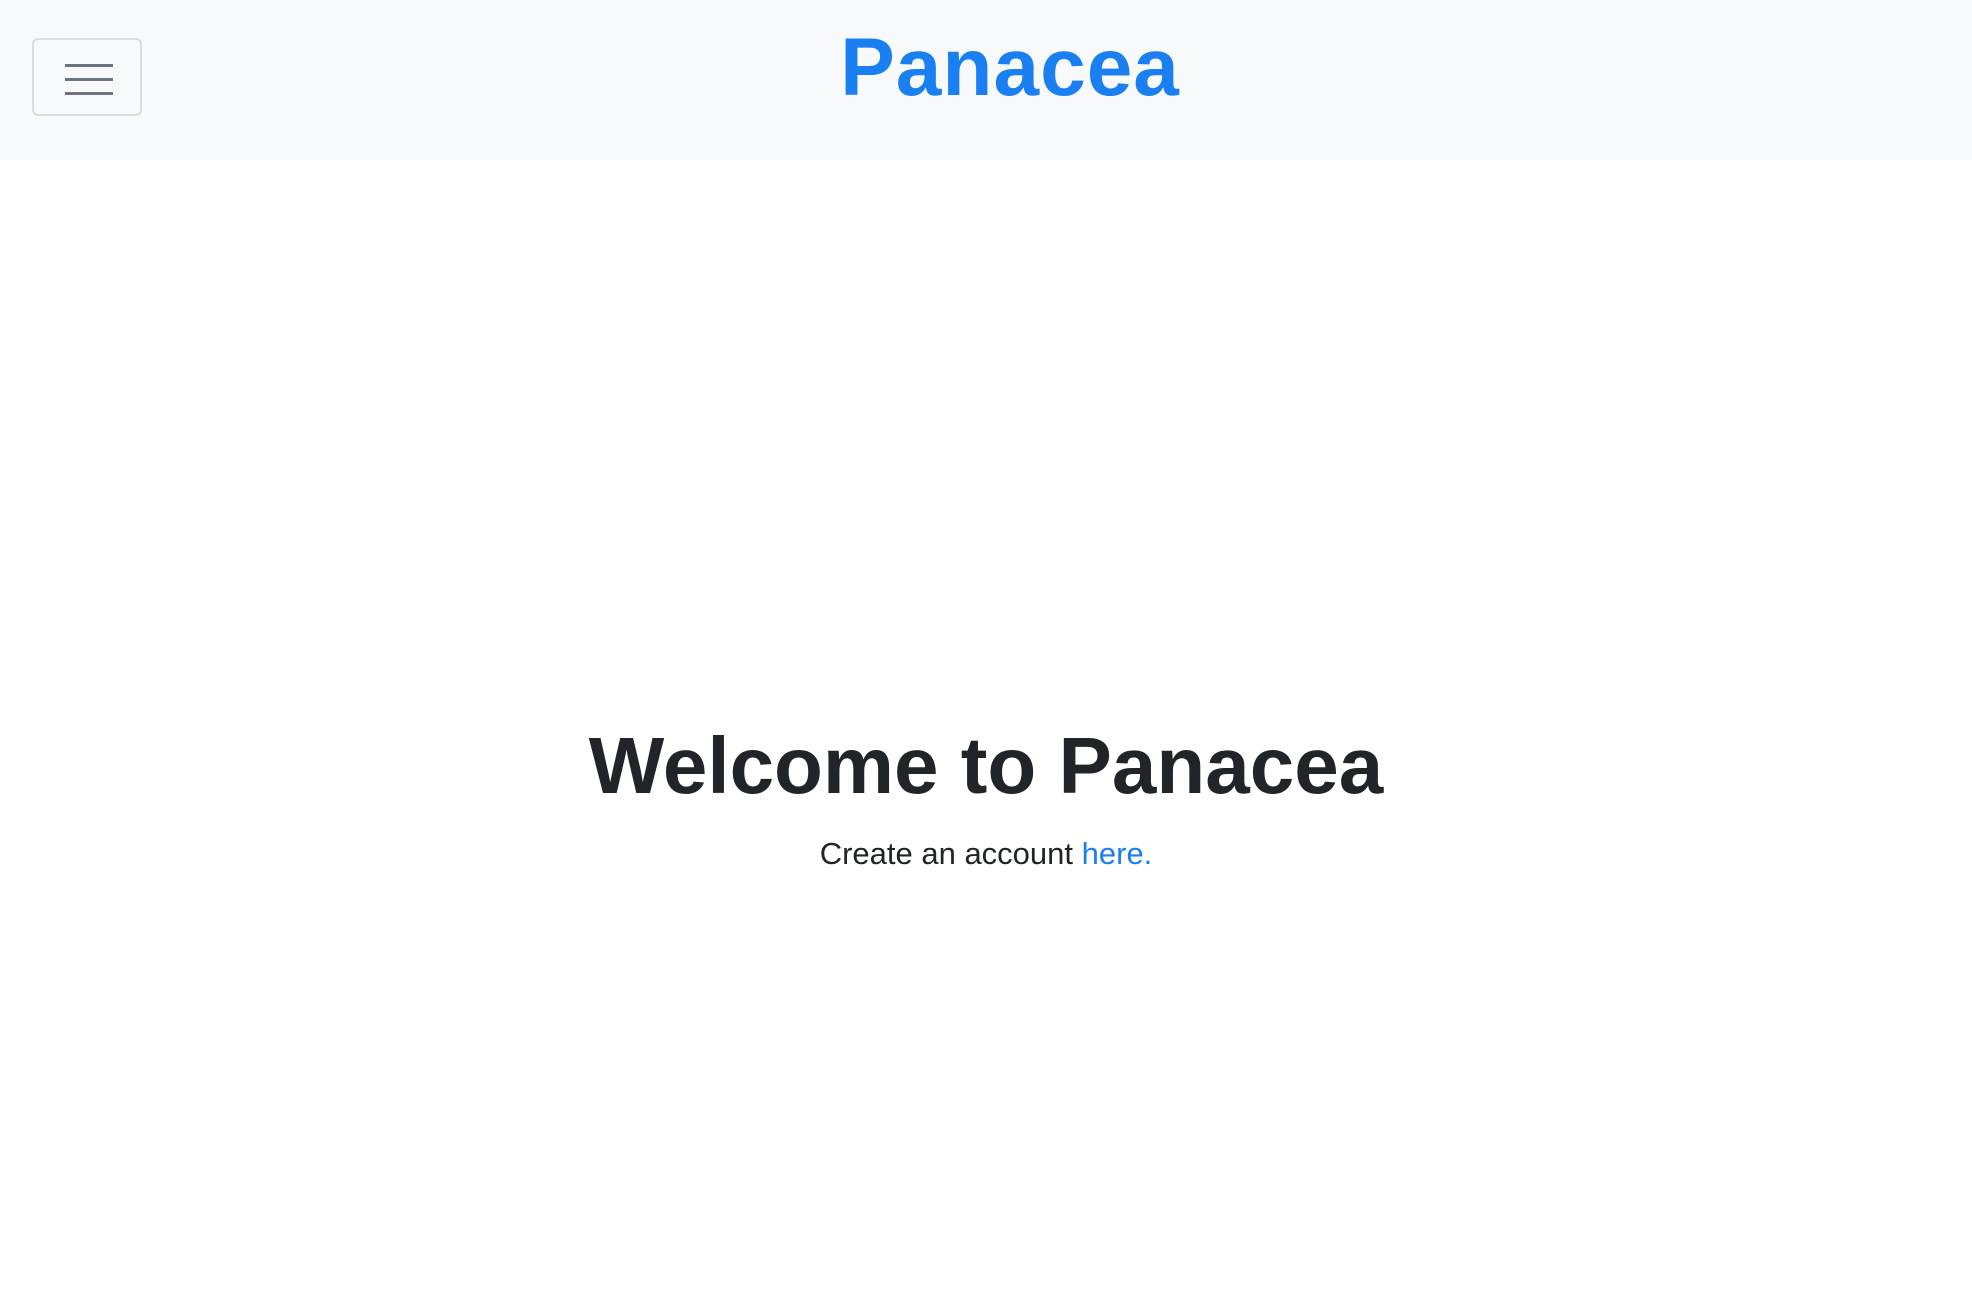 This screenshot has width=1972, height=1298. I want to click on signup-link: here., so click(1117, 853).